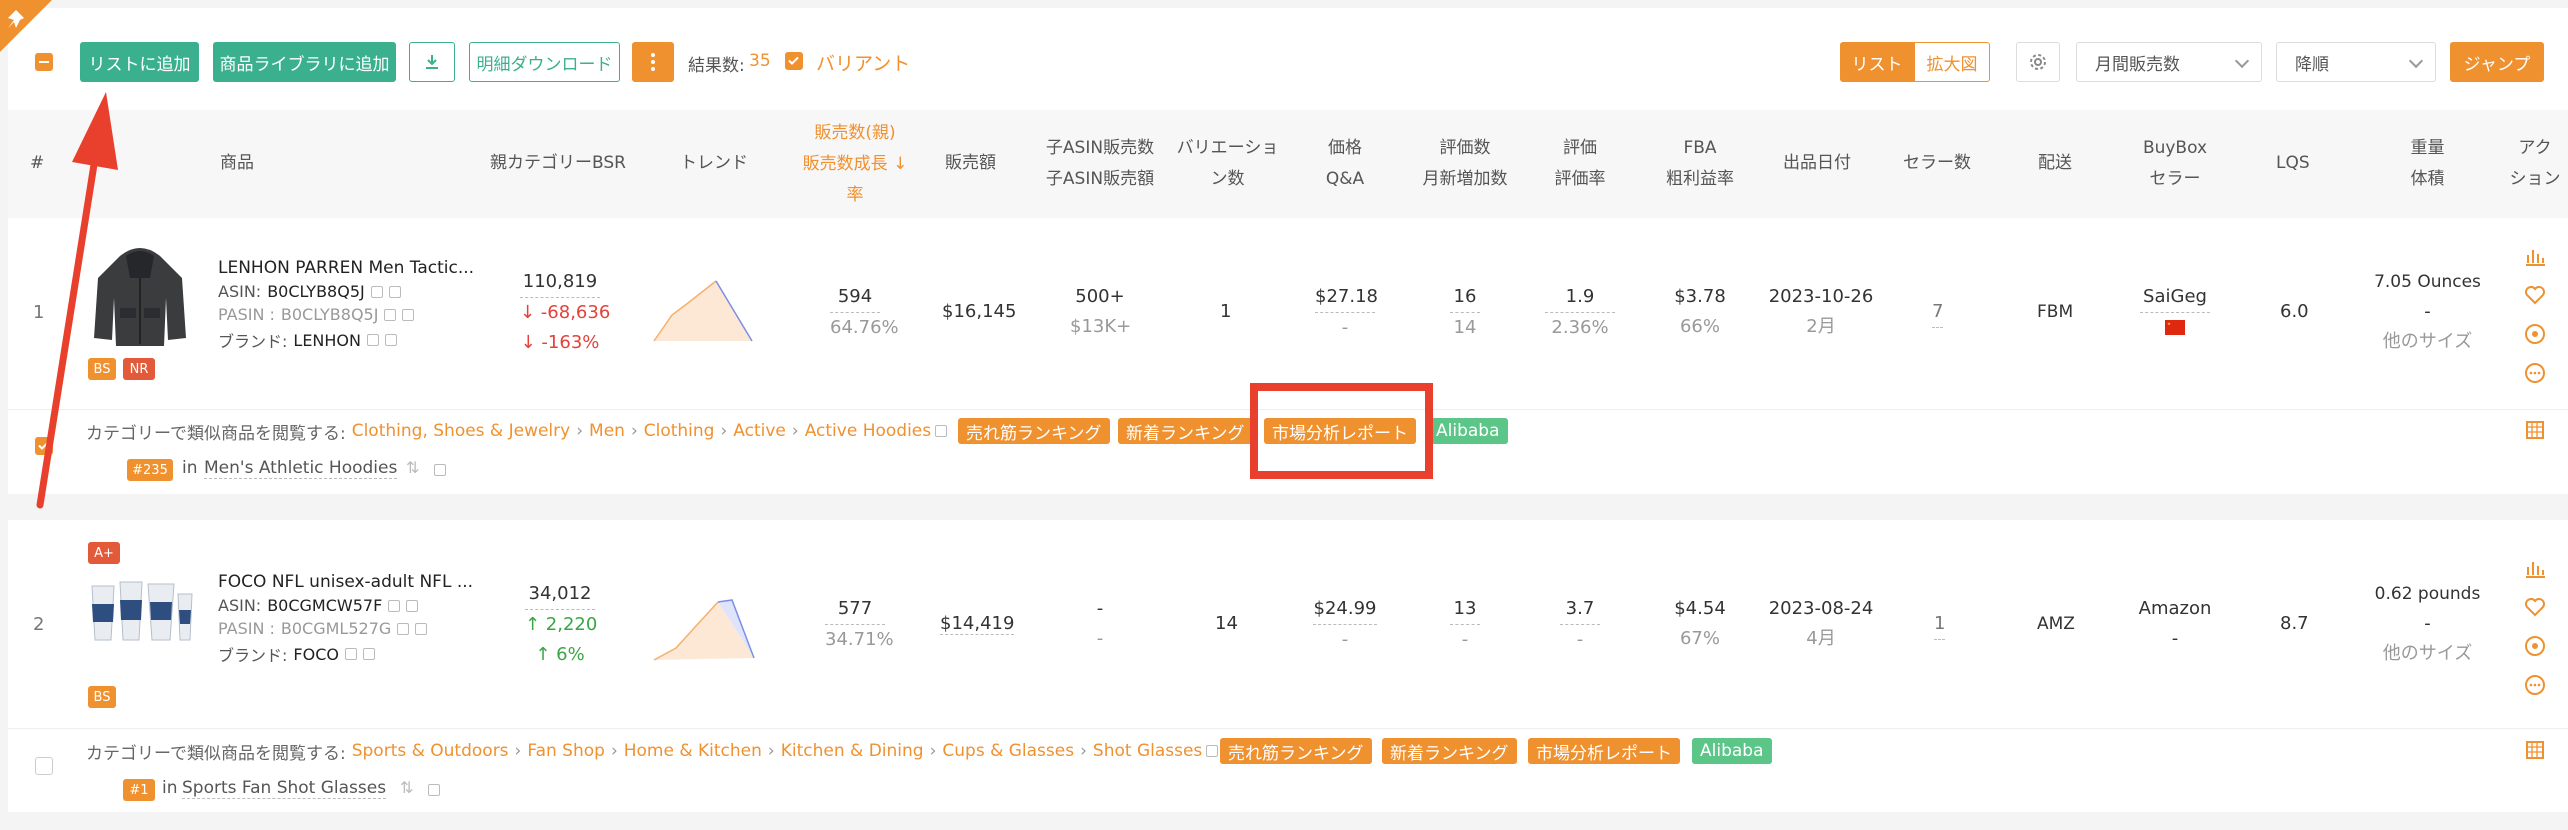 The image size is (2568, 830). I want to click on add-to-list-button: リストに追加, so click(139, 62).